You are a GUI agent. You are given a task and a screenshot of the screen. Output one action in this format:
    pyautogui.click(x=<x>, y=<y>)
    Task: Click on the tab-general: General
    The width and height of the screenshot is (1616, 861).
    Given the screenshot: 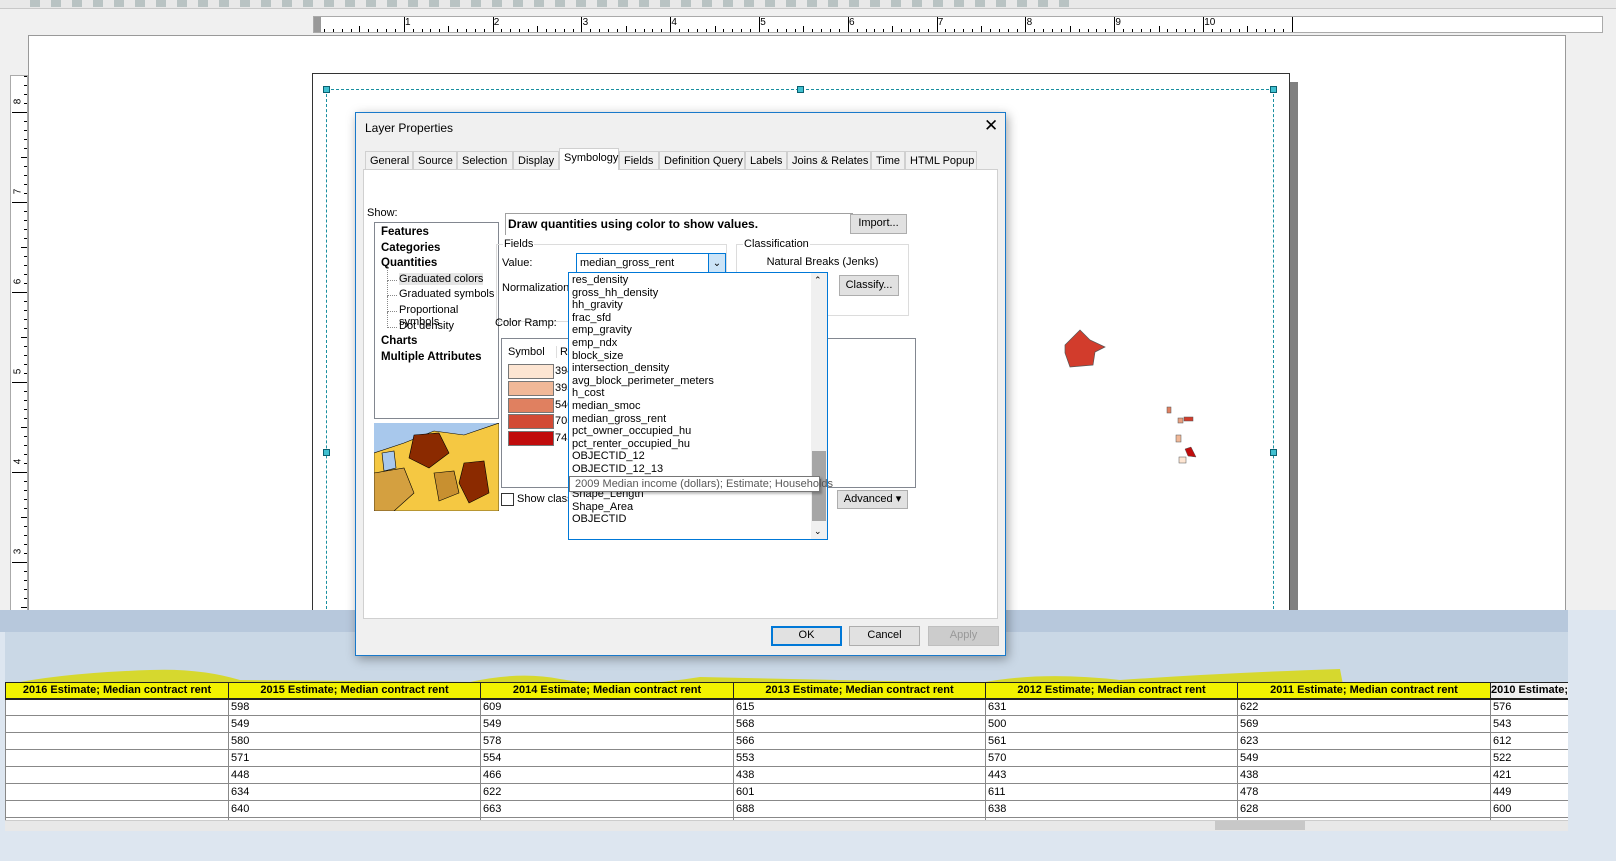 What is the action you would take?
    pyautogui.click(x=389, y=160)
    